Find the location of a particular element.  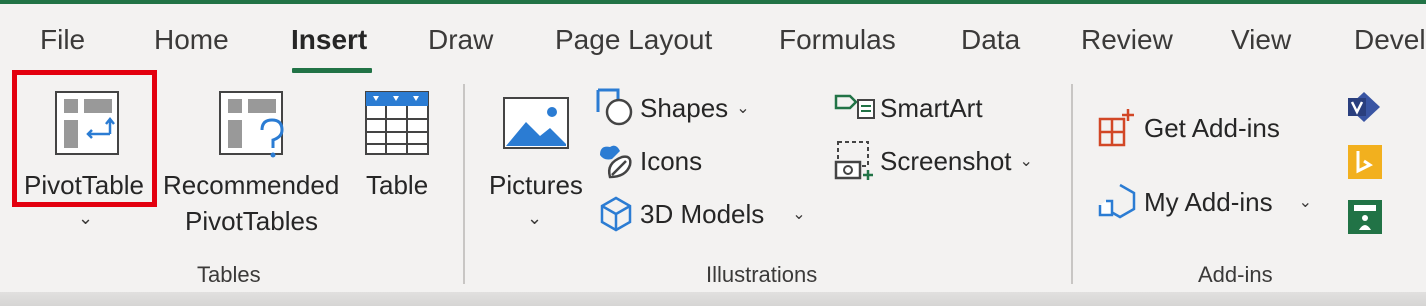

tab-page-layout: Page Layout is located at coordinates (633, 40).